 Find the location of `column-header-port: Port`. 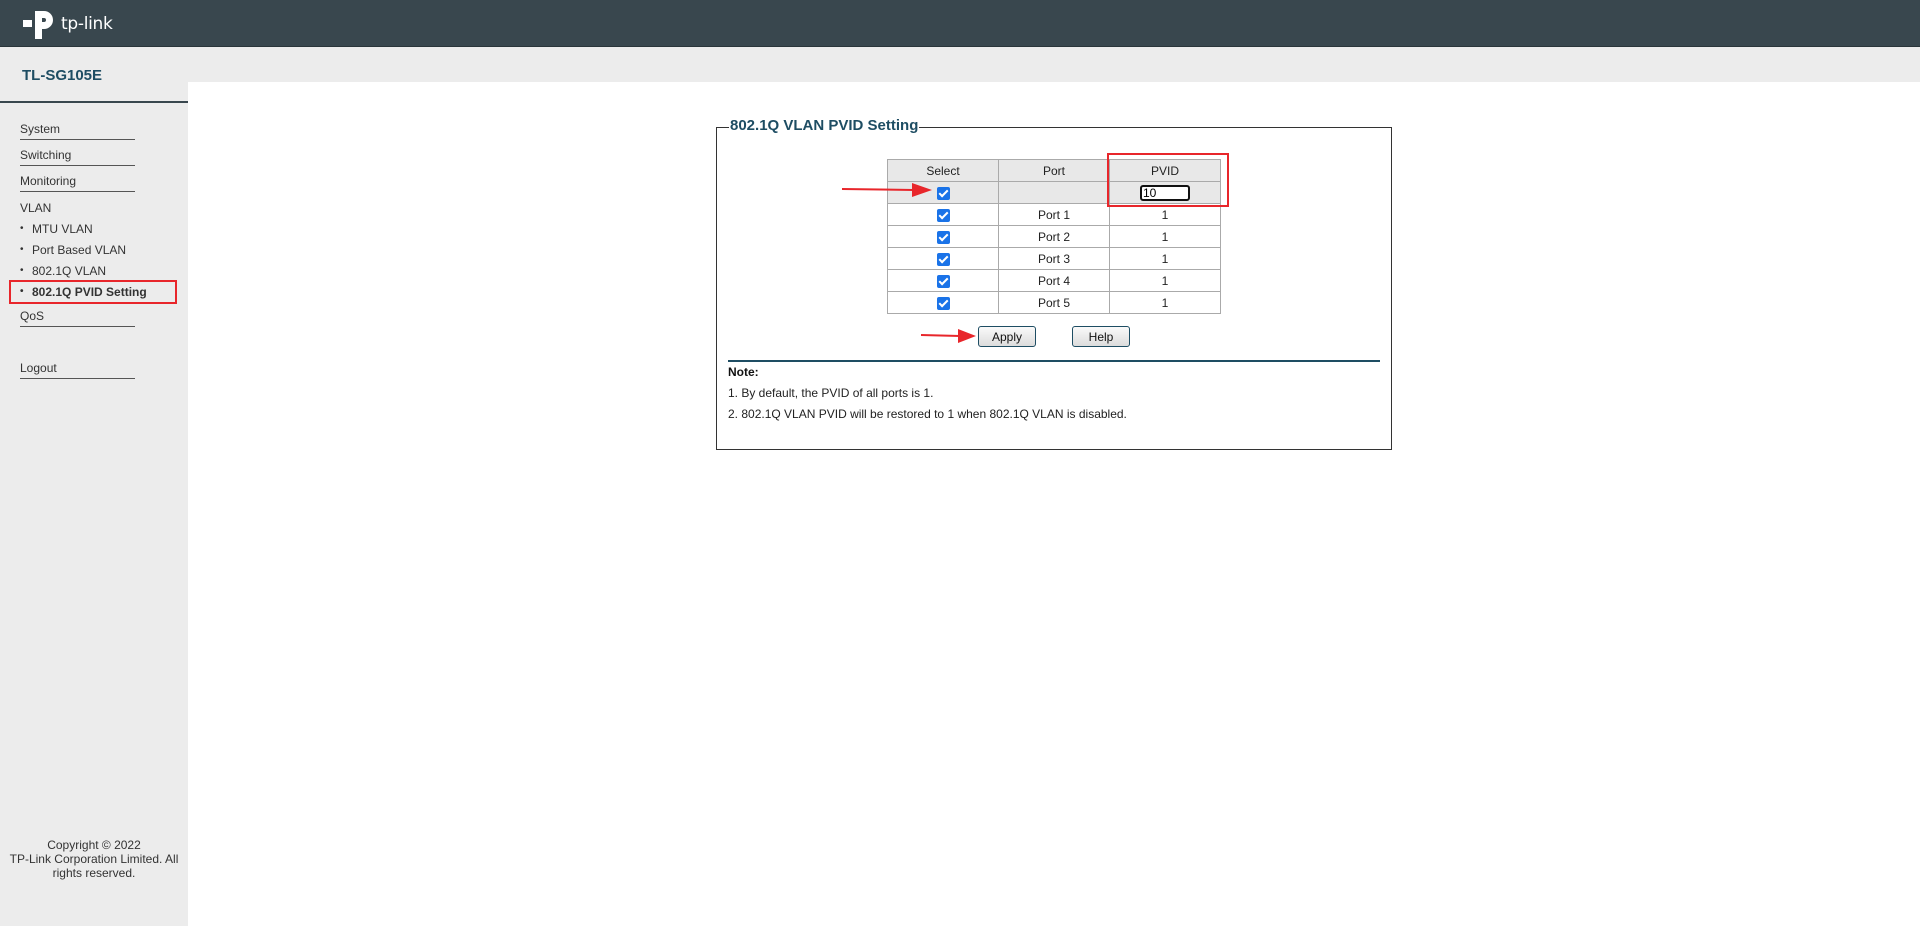

column-header-port: Port is located at coordinates (1054, 170).